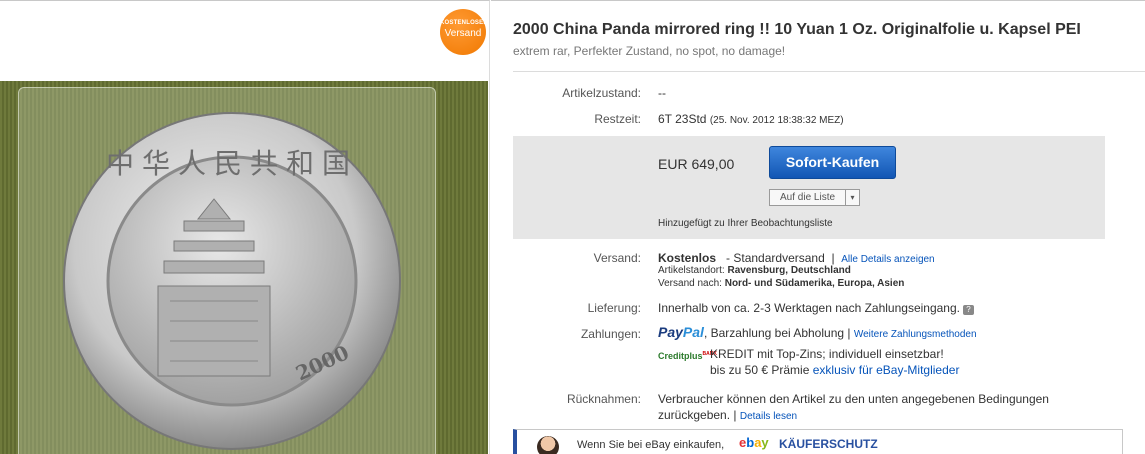  I want to click on info-icon: ?, so click(968, 310).